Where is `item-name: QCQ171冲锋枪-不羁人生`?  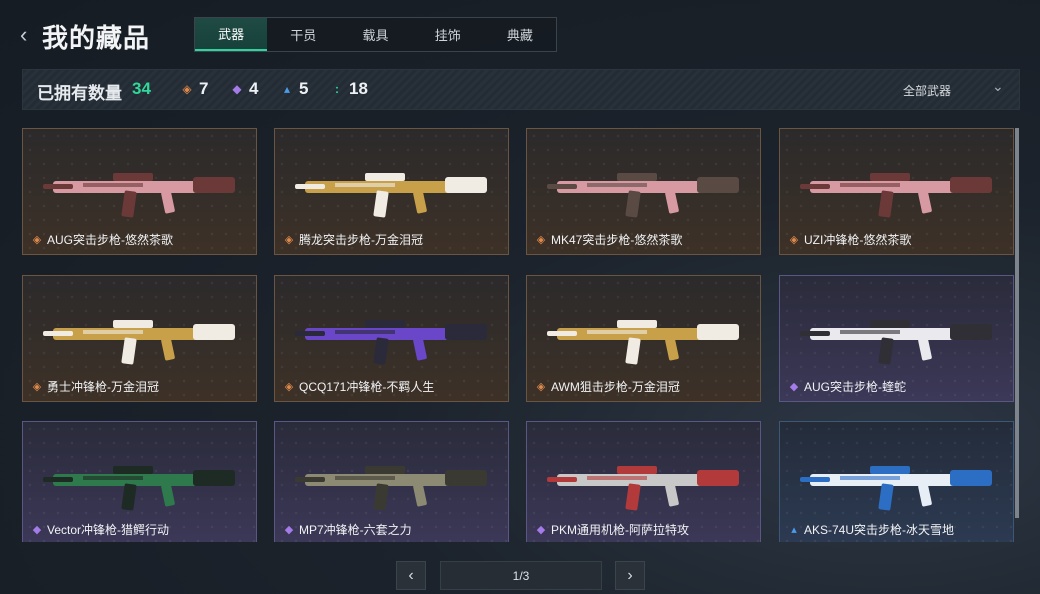 item-name: QCQ171冲锋枪-不羁人生 is located at coordinates (367, 387).